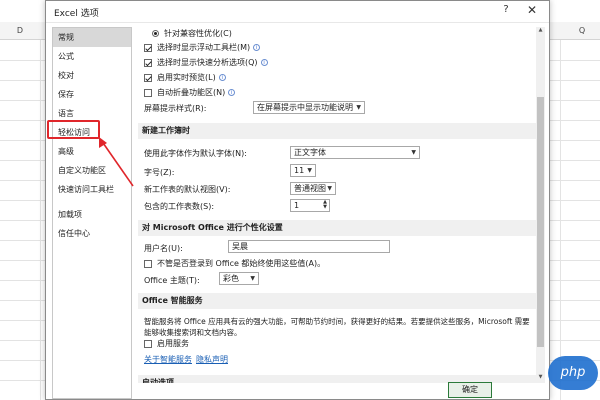 The width and height of the screenshot is (600, 400). Describe the element at coordinates (148, 263) in the screenshot. I see `always-use-checkbox` at that location.